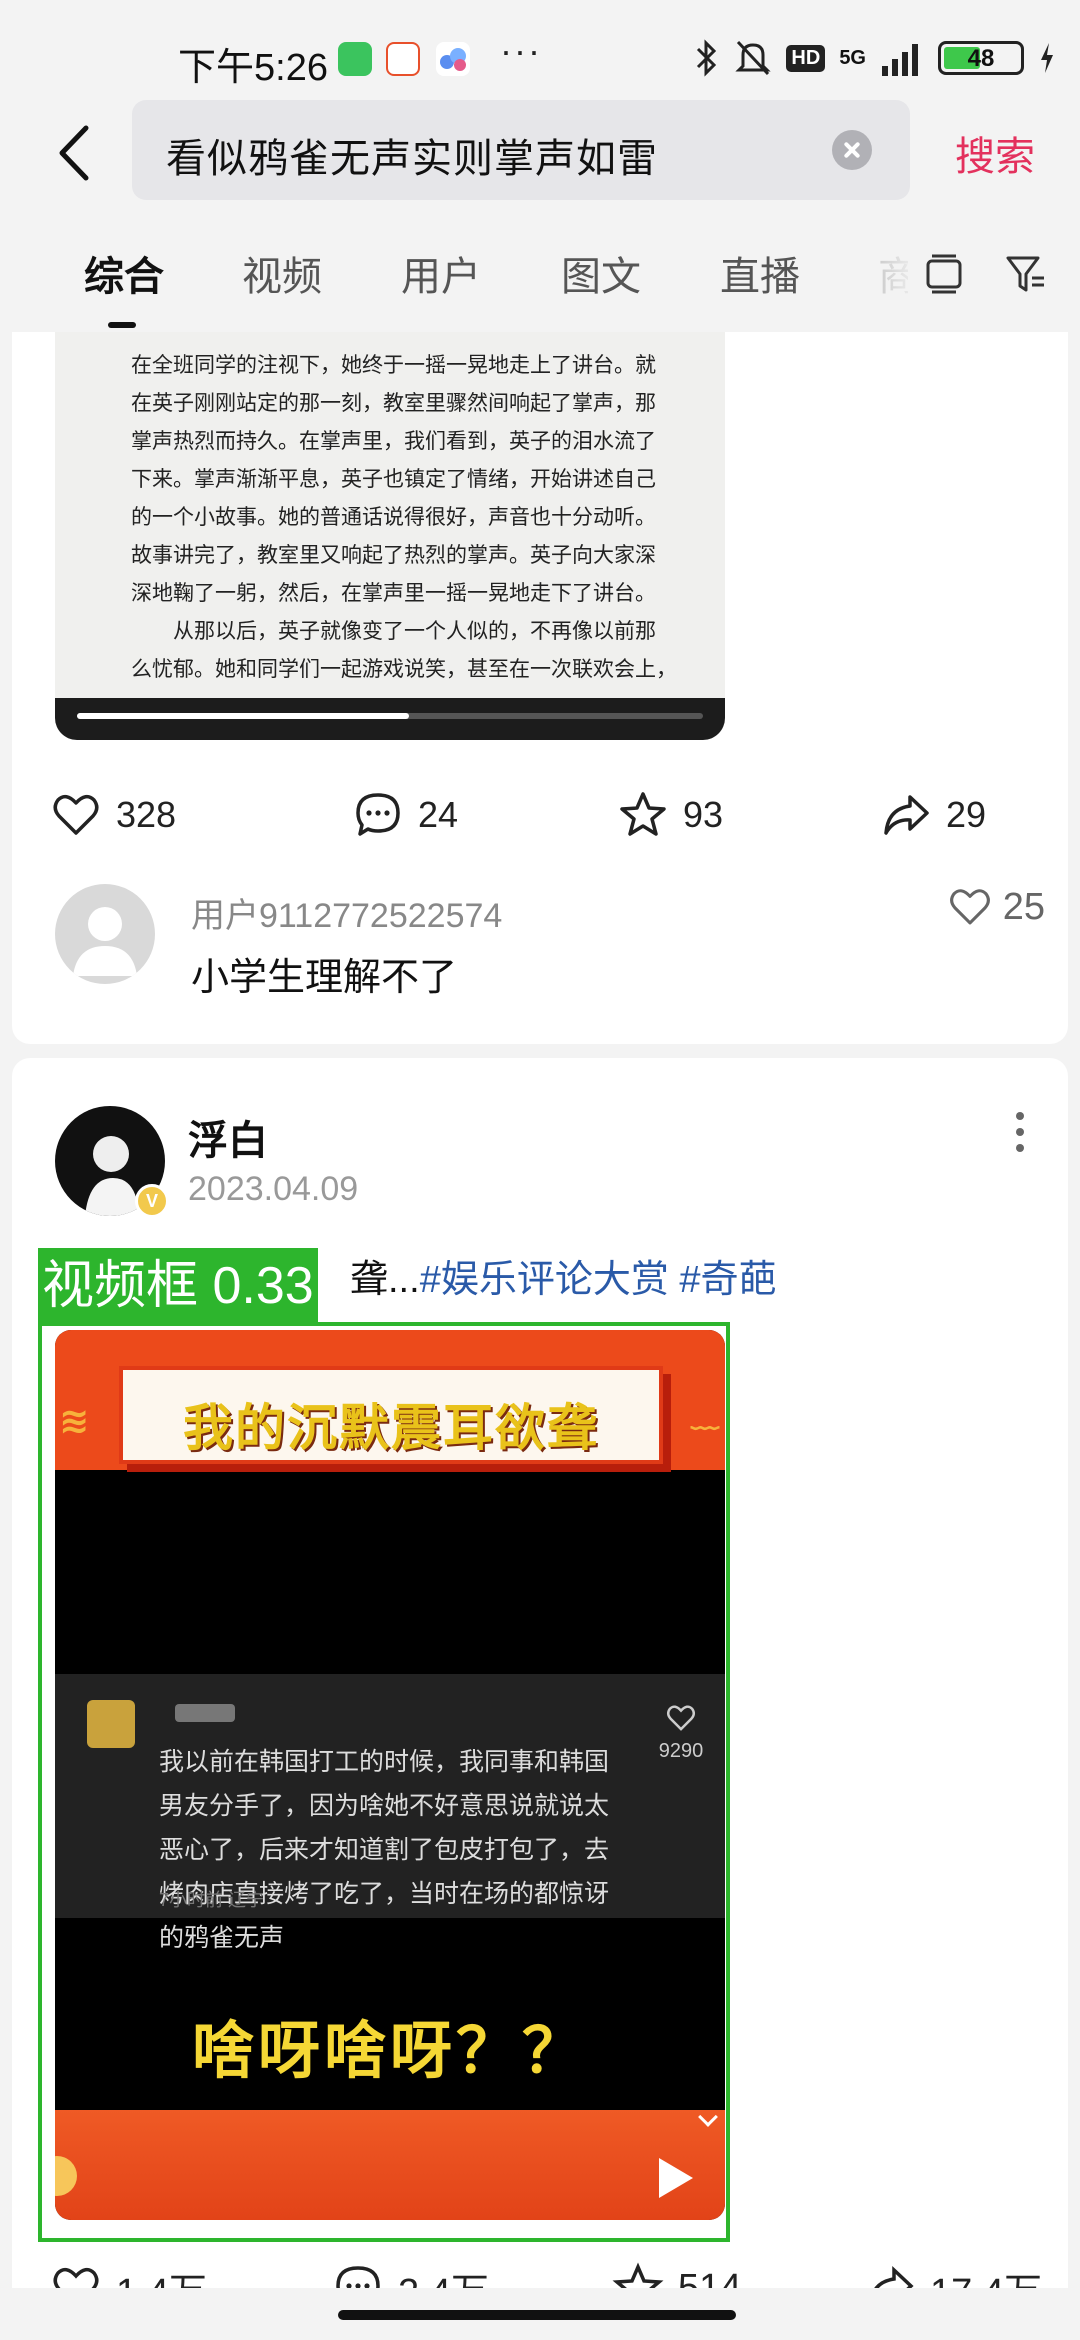 Image resolution: width=1080 pixels, height=2340 pixels. What do you see at coordinates (146, 814) in the screenshot?
I see `like-count: 328` at bounding box center [146, 814].